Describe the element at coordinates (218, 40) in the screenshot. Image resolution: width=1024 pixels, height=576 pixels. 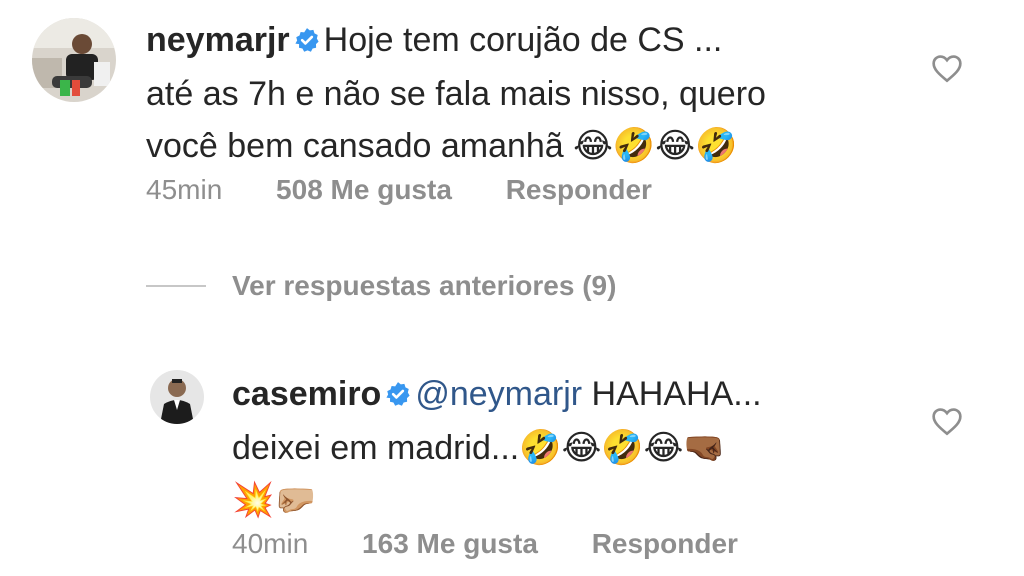
I see `username-neymarjr: neymarjr` at that location.